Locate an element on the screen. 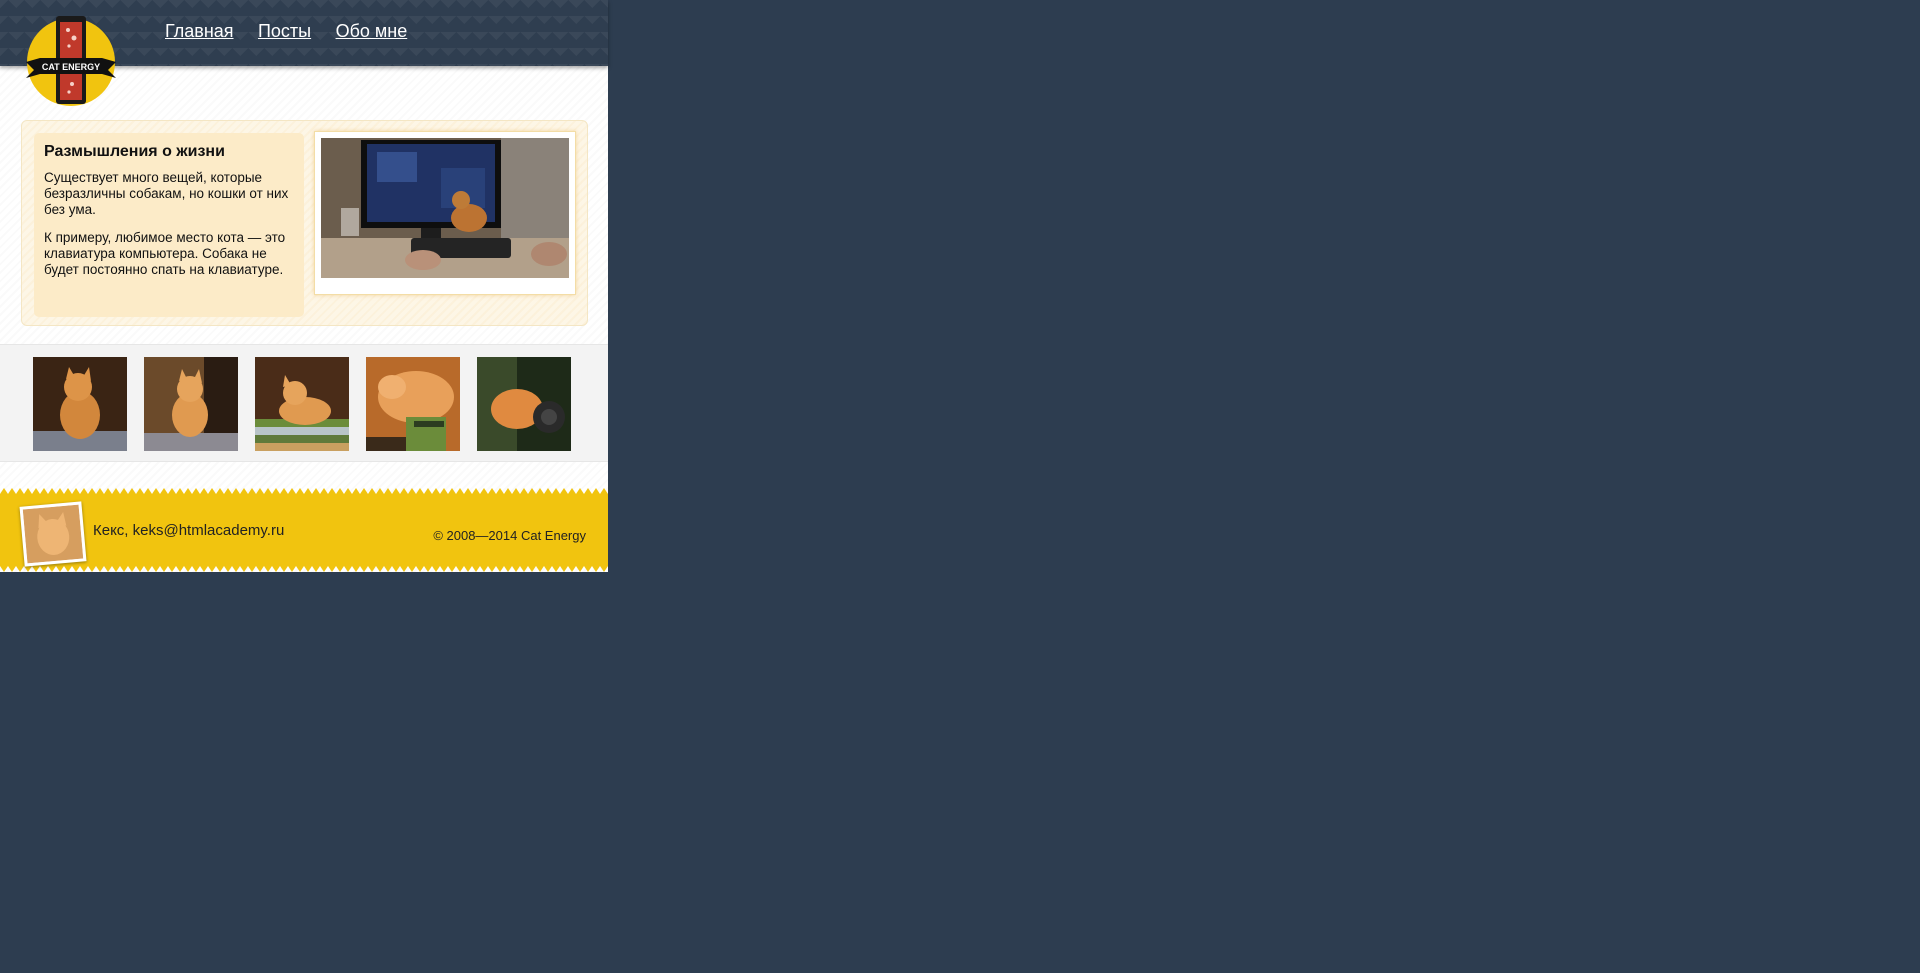  kitten-photo-2-icon is located at coordinates (191, 404).